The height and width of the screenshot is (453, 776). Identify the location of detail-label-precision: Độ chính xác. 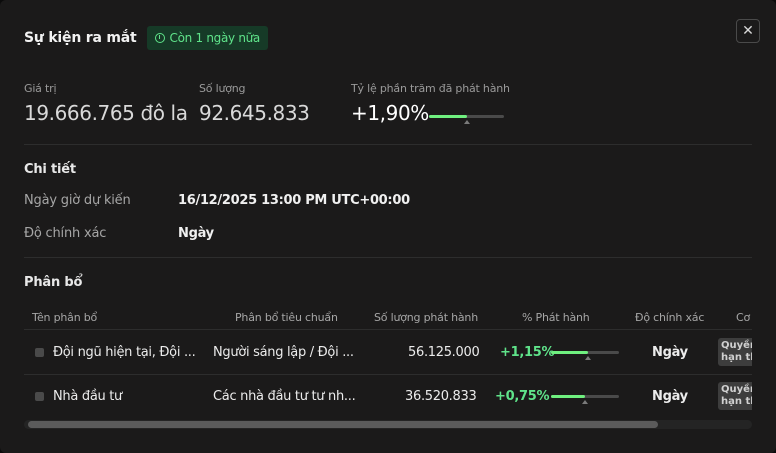
(65, 233).